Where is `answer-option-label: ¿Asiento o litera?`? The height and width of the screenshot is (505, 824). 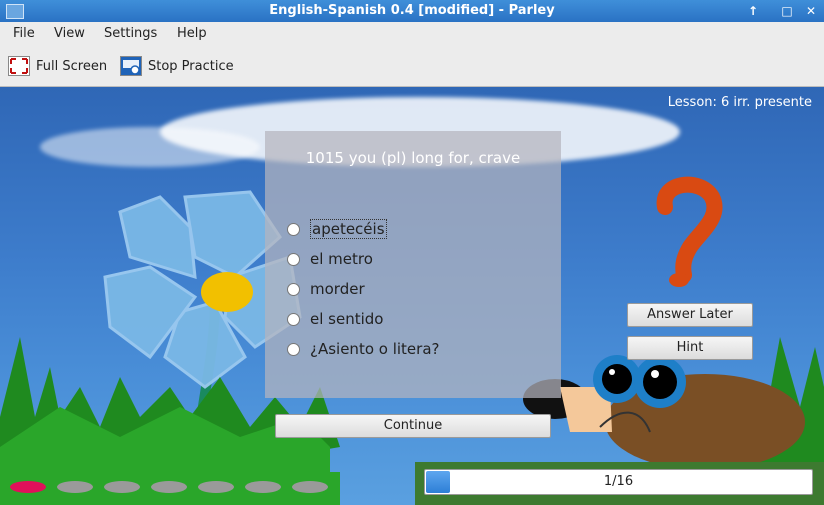 answer-option-label: ¿Asiento o litera? is located at coordinates (375, 349).